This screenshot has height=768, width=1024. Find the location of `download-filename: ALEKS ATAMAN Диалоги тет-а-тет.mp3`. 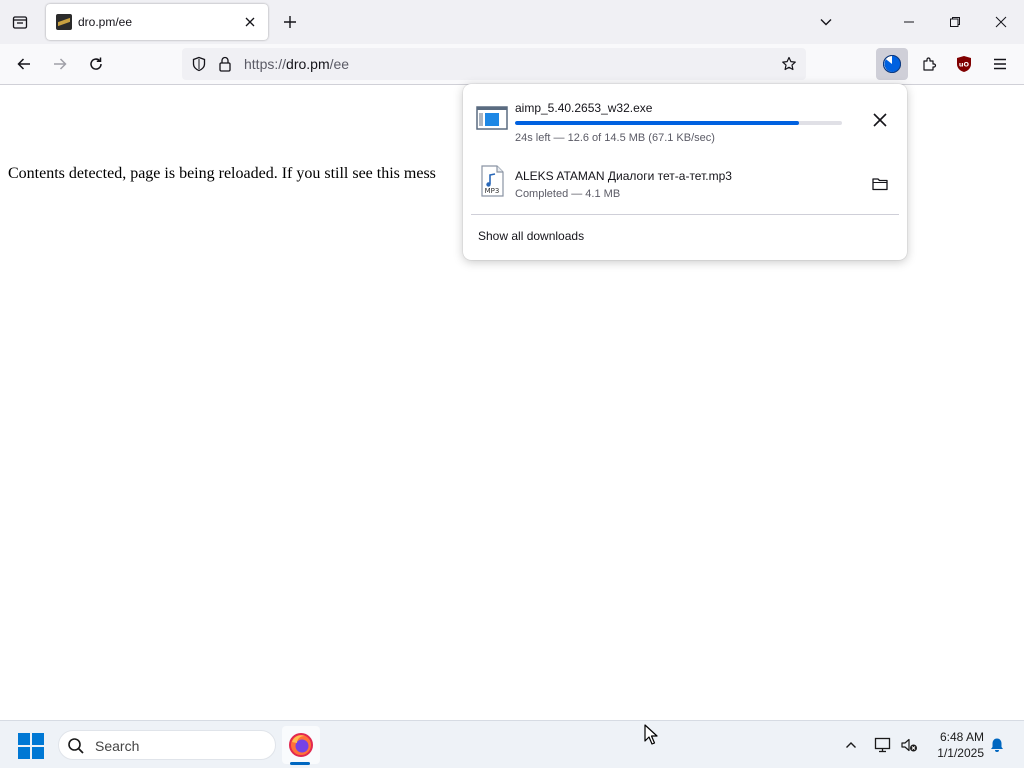

download-filename: ALEKS ATAMAN Диалоги тет-а-тет.mp3 is located at coordinates (623, 176).